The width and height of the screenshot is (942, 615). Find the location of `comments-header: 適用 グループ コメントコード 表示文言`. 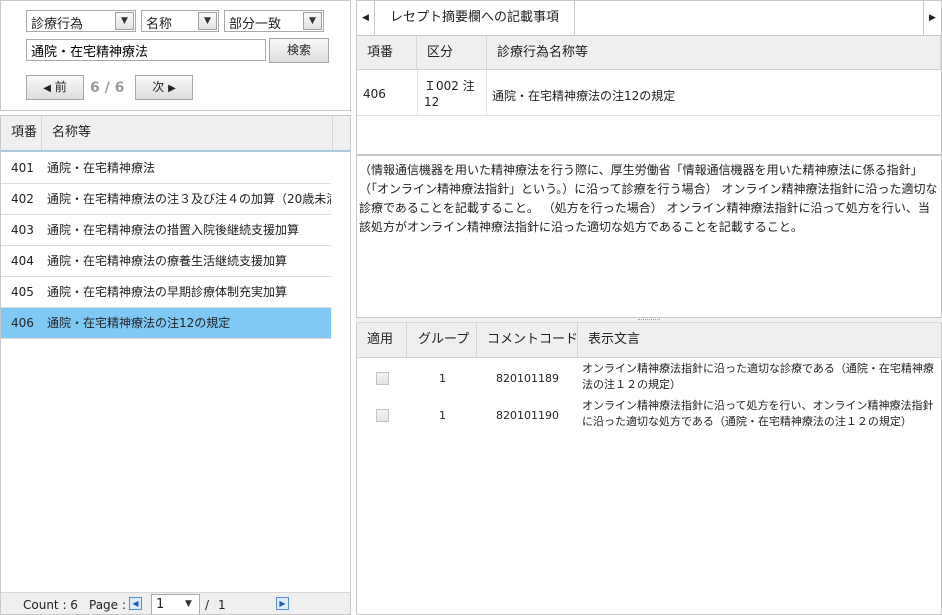

comments-header: 適用 グループ コメントコード 表示文言 is located at coordinates (649, 340).